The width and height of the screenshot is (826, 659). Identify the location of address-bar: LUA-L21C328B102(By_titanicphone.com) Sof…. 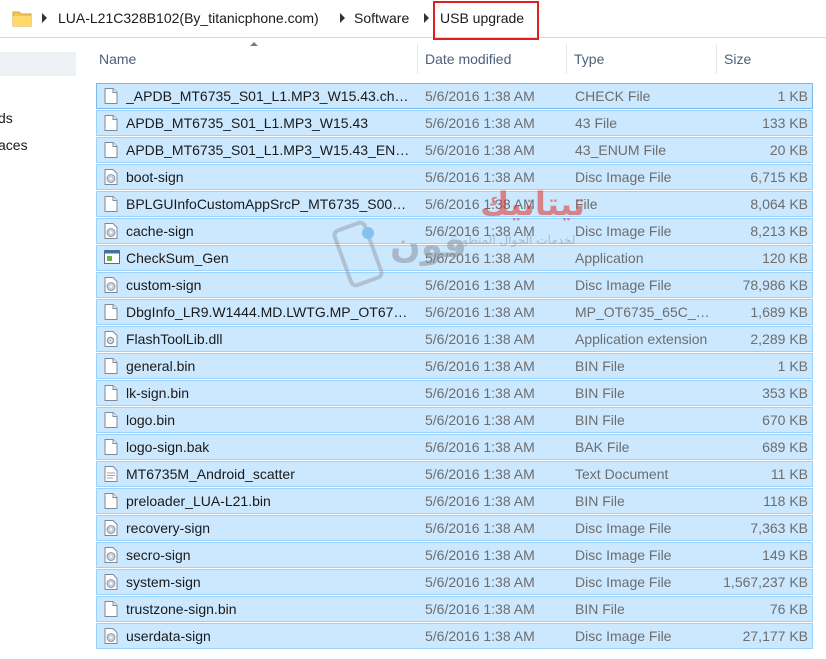
(413, 20).